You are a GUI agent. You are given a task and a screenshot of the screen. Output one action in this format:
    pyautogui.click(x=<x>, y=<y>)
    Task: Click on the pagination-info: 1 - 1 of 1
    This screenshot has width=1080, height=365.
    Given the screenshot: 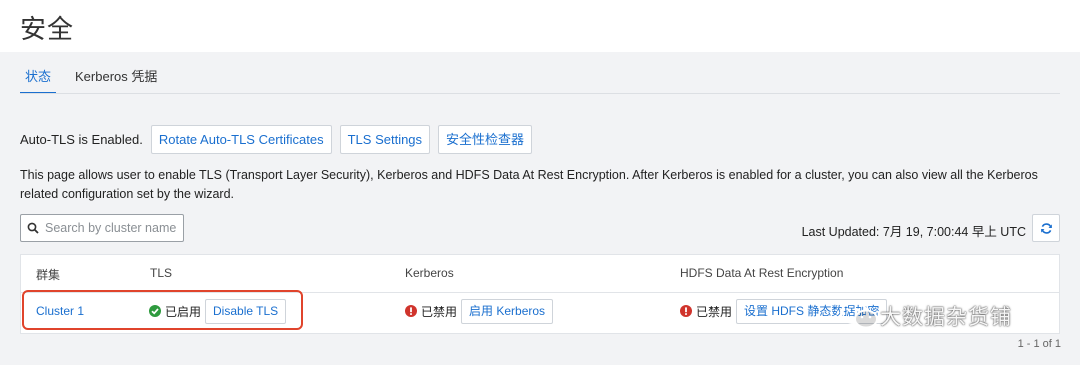 What is the action you would take?
    pyautogui.click(x=1039, y=344)
    